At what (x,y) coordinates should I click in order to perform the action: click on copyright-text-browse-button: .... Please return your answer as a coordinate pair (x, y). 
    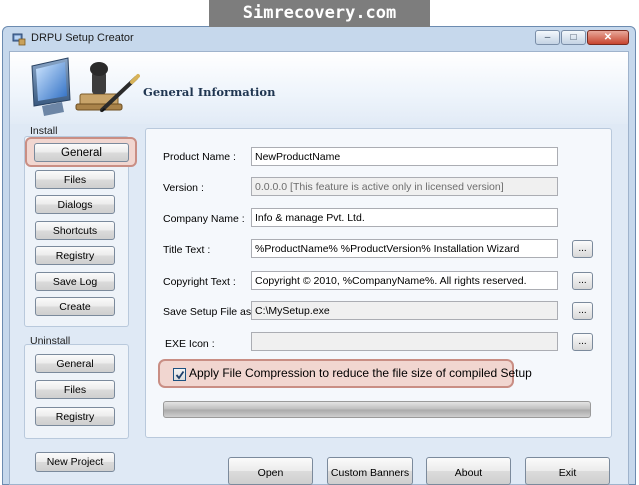
    Looking at the image, I should click on (582, 281).